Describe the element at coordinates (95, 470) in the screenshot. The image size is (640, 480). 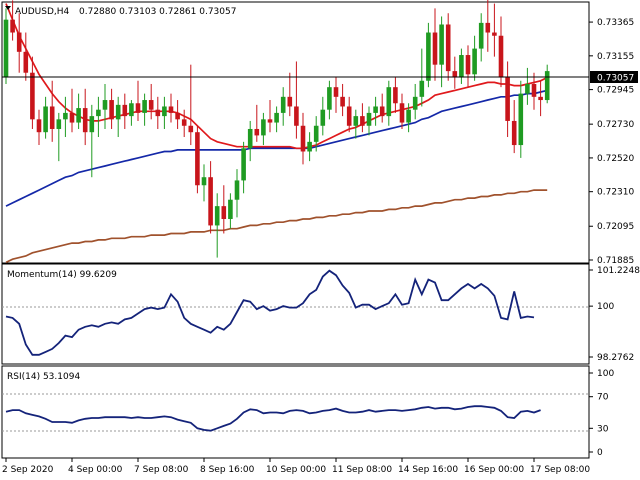
I see `time-tick-label: 4 Sep 00:00` at that location.